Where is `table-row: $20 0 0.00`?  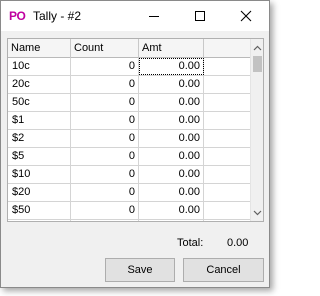
table-row: $20 0 0.00 is located at coordinates (129, 193).